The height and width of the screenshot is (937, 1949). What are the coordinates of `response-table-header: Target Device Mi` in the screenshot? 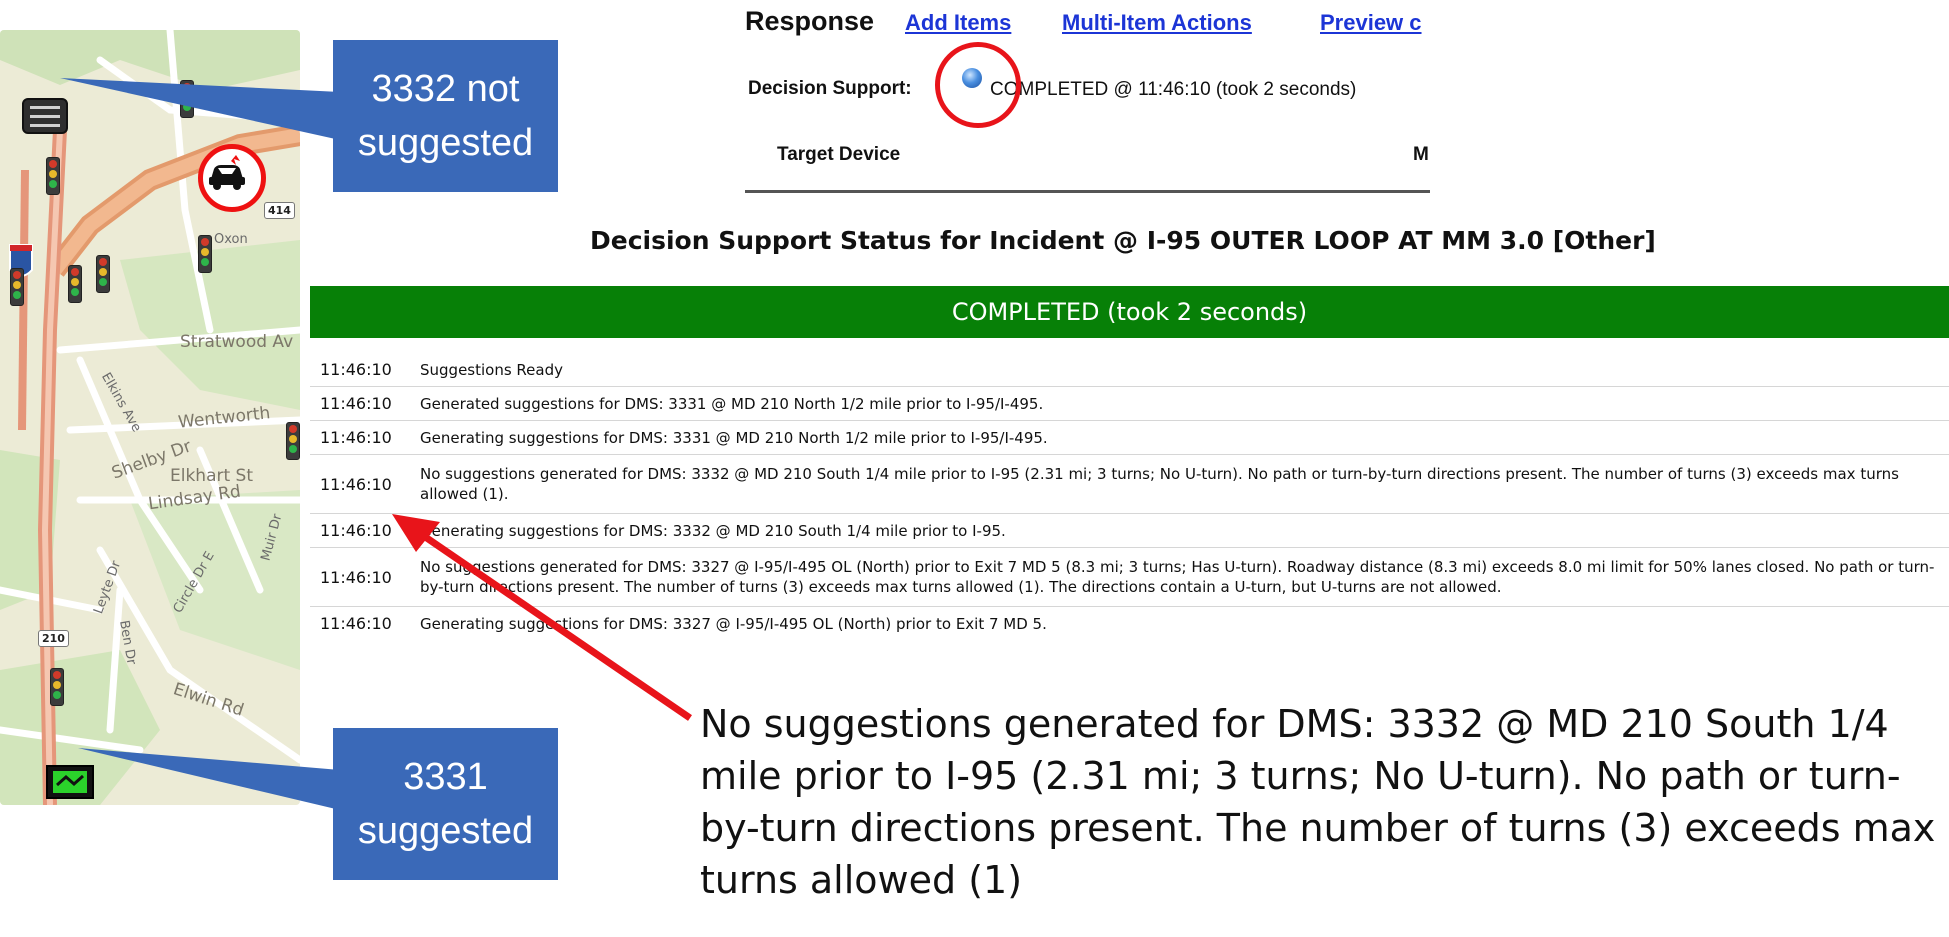 It's located at (1087, 156).